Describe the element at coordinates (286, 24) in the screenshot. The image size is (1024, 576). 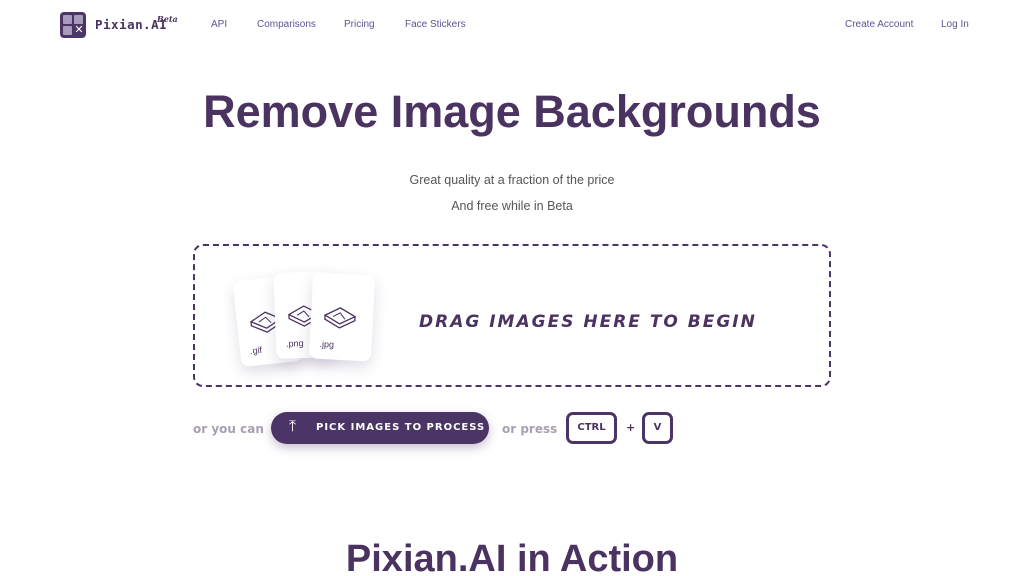
I see `nav-link-comparisons: Comparisons` at that location.